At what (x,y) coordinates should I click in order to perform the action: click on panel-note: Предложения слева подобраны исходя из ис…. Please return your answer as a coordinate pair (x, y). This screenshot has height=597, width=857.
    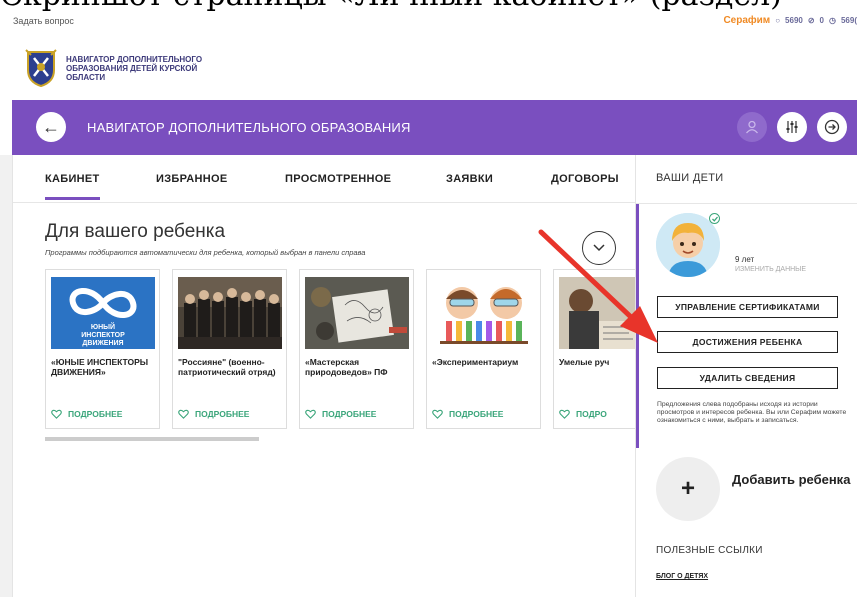
    Looking at the image, I should click on (752, 412).